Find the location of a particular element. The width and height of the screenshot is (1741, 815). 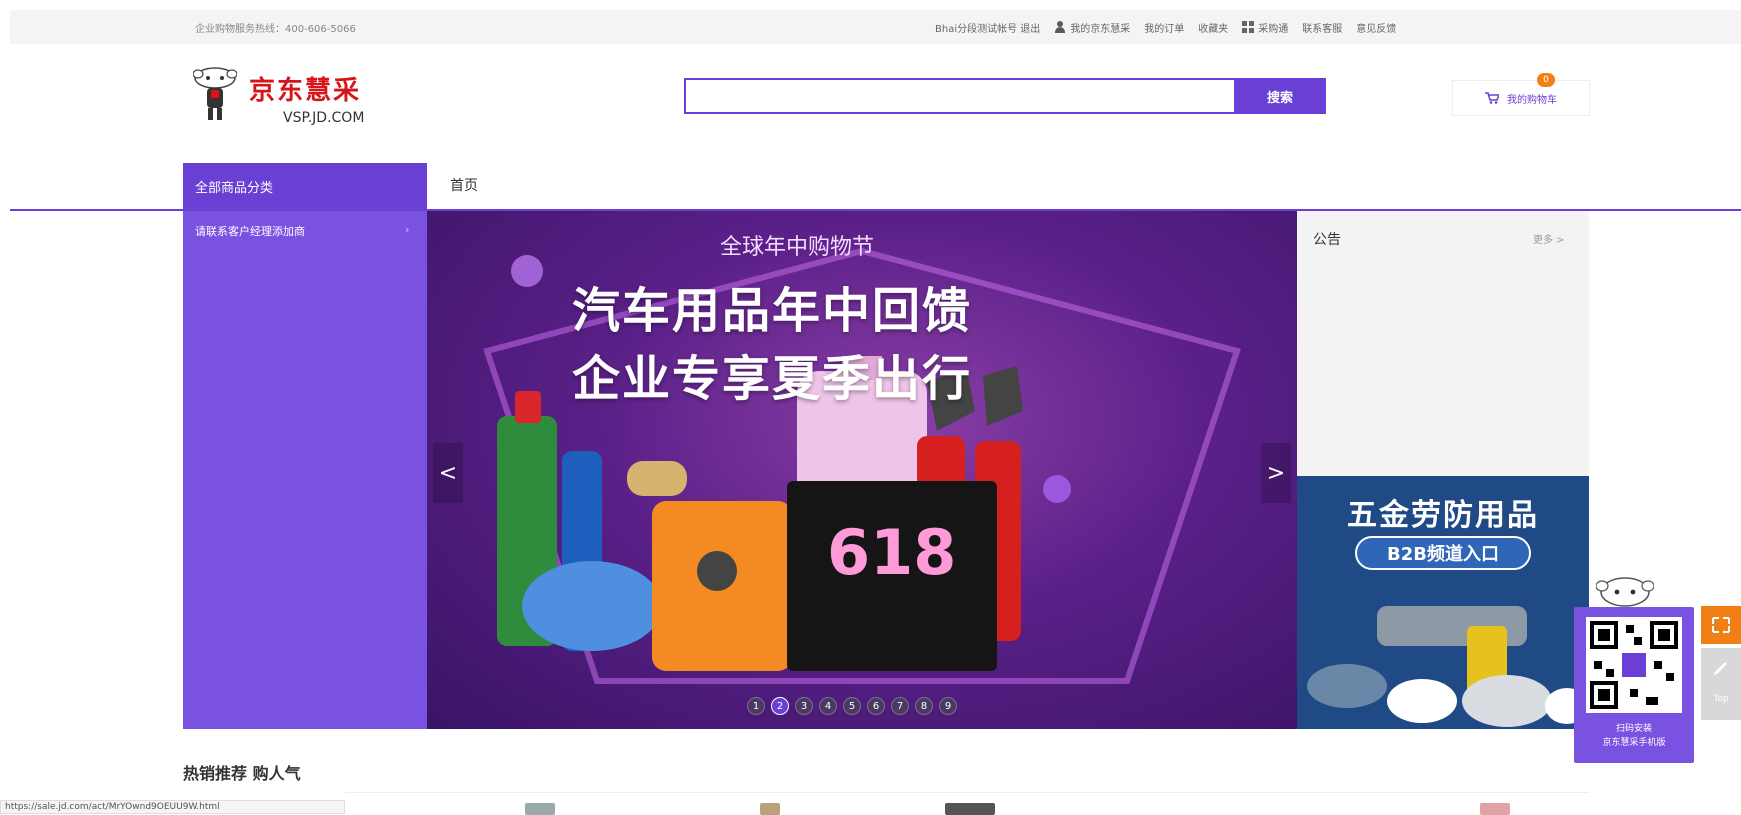

carousel-dot: 1 is located at coordinates (756, 706).